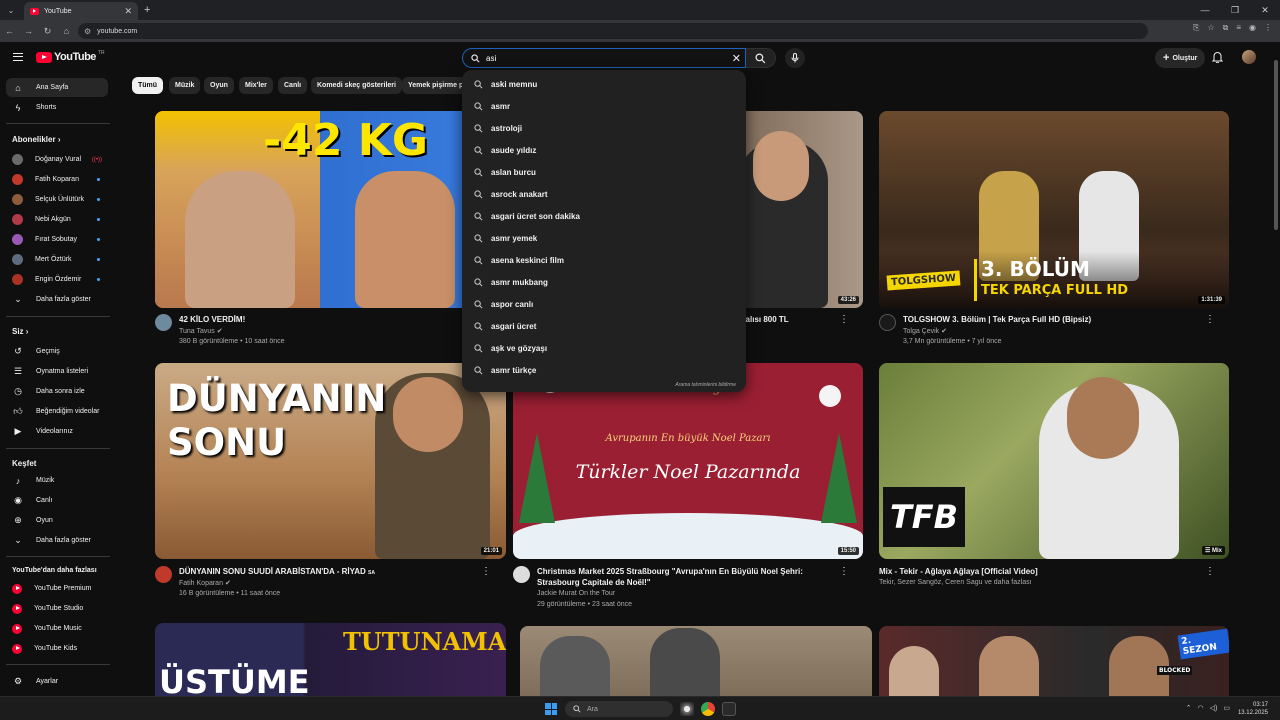 The height and width of the screenshot is (720, 1280). Describe the element at coordinates (185, 85) in the screenshot. I see `chip-music: Müzik` at that location.